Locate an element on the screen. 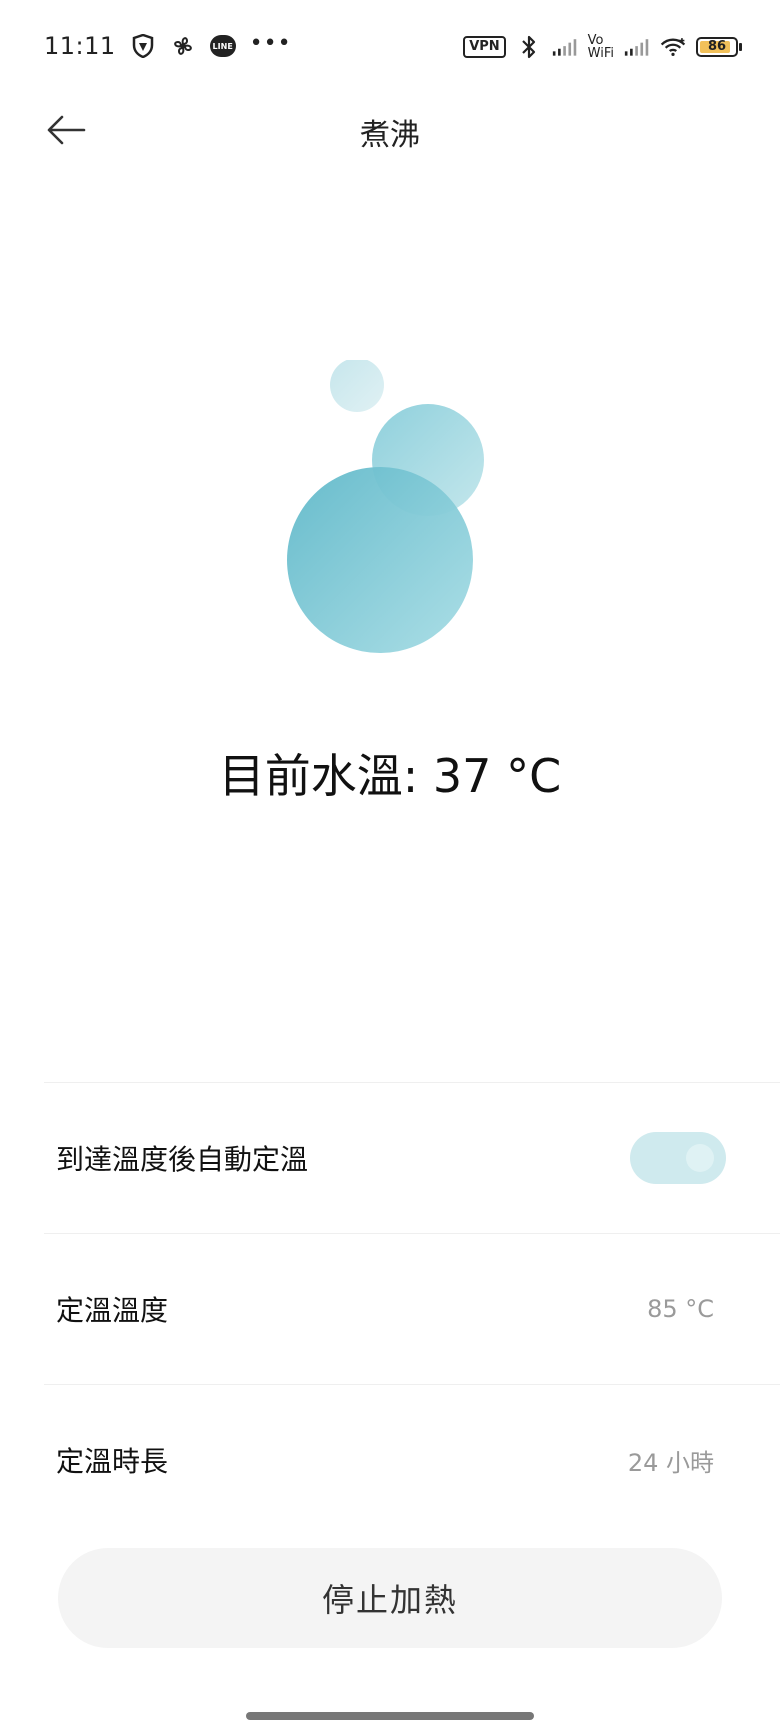  status-left: 11:11 LINE ••• is located at coordinates (168, 45).